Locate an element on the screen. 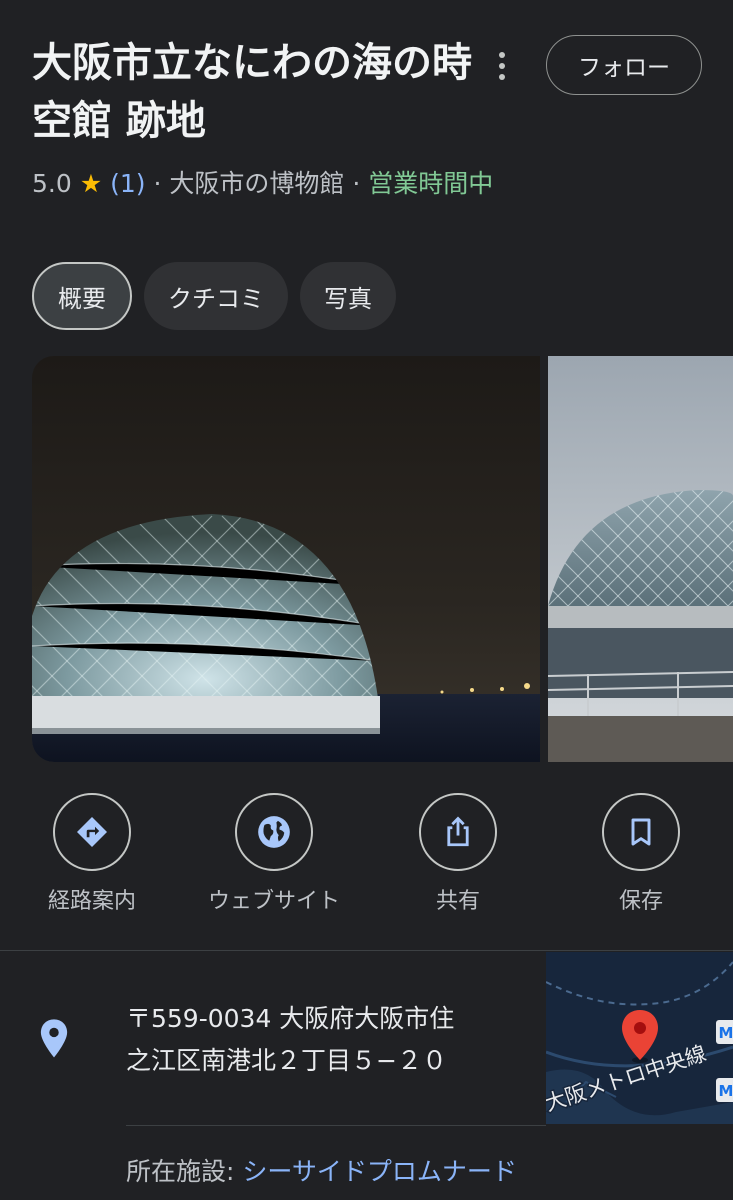 The image size is (733, 1200). share-icon-circle is located at coordinates (458, 832).